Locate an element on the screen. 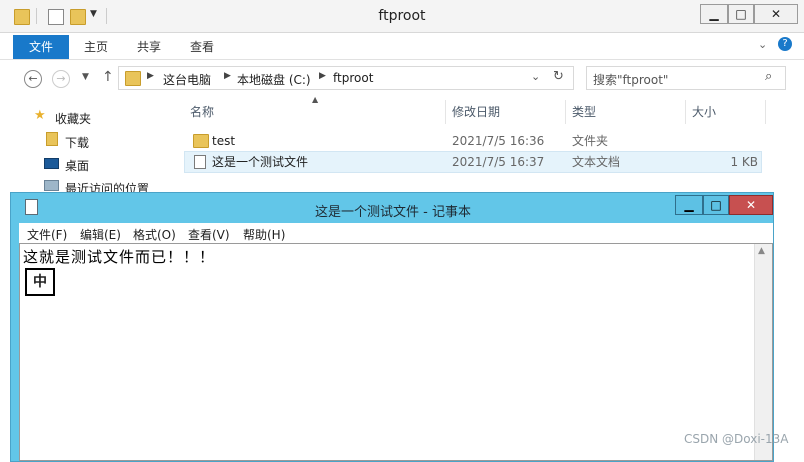 Image resolution: width=804 pixels, height=462 pixels. sidebar-item-downloads: 下载 is located at coordinates (77, 142).